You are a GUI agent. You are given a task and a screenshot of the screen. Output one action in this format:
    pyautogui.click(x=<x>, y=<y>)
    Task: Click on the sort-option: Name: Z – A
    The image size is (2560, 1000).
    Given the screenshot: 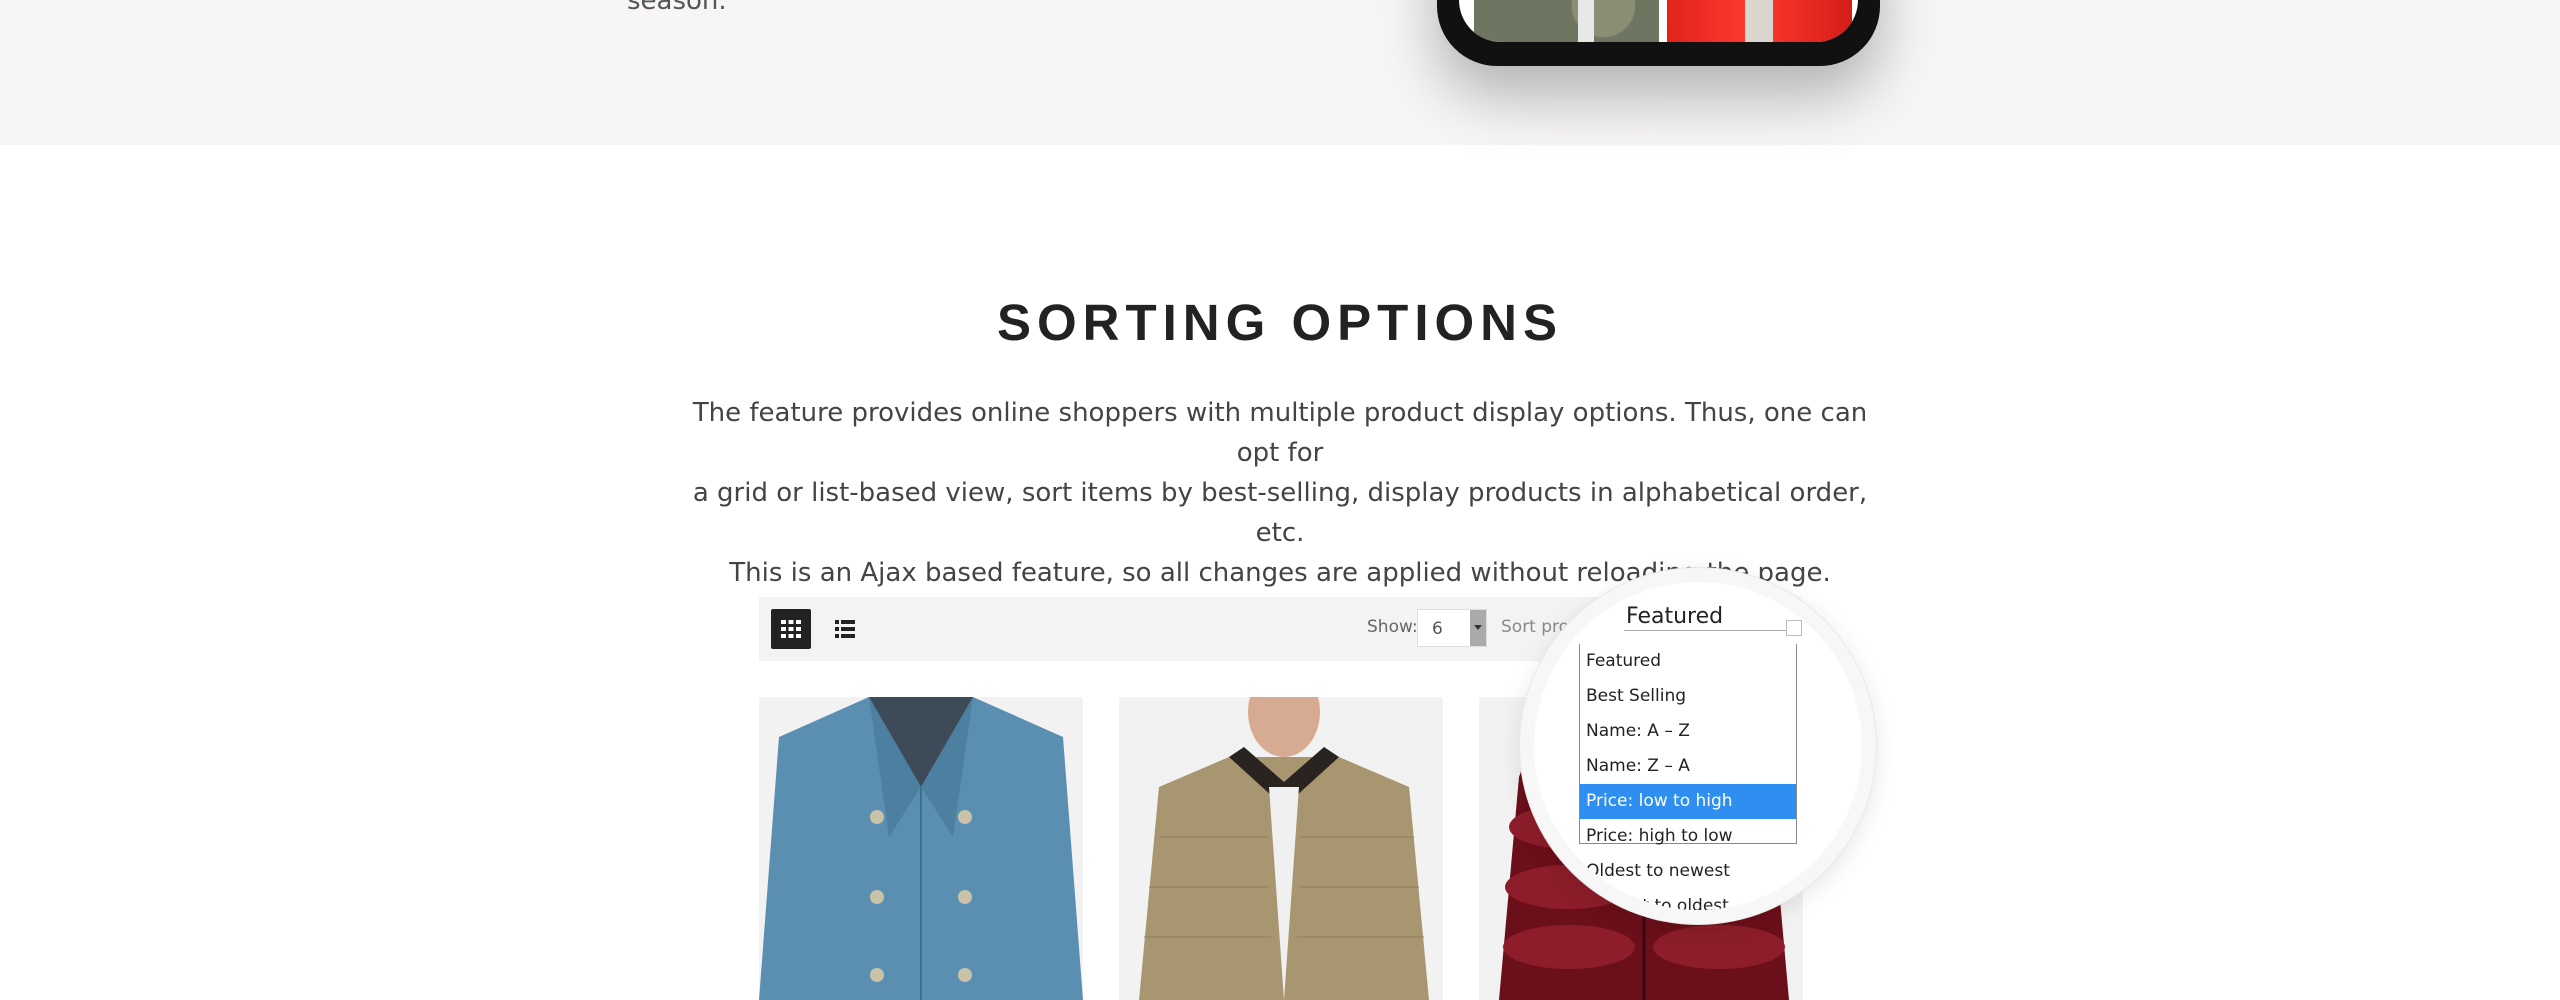 What is the action you would take?
    pyautogui.click(x=1688, y=766)
    